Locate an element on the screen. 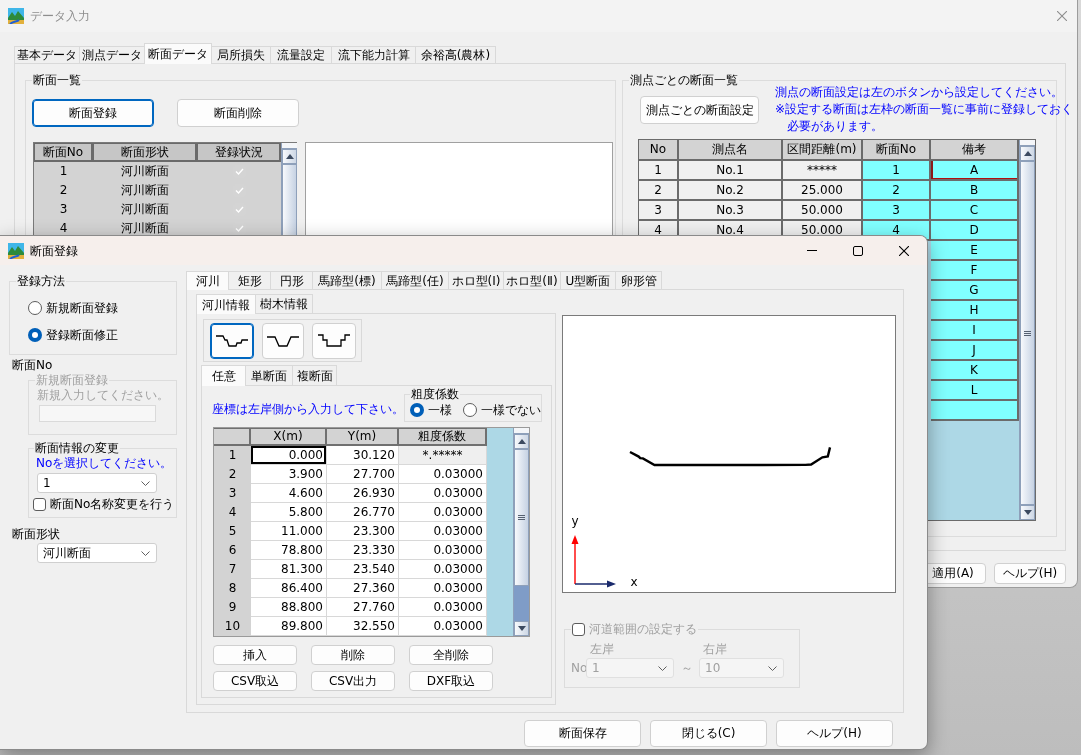 The width and height of the screenshot is (1081, 755). column-header: X(m) is located at coordinates (289, 437).